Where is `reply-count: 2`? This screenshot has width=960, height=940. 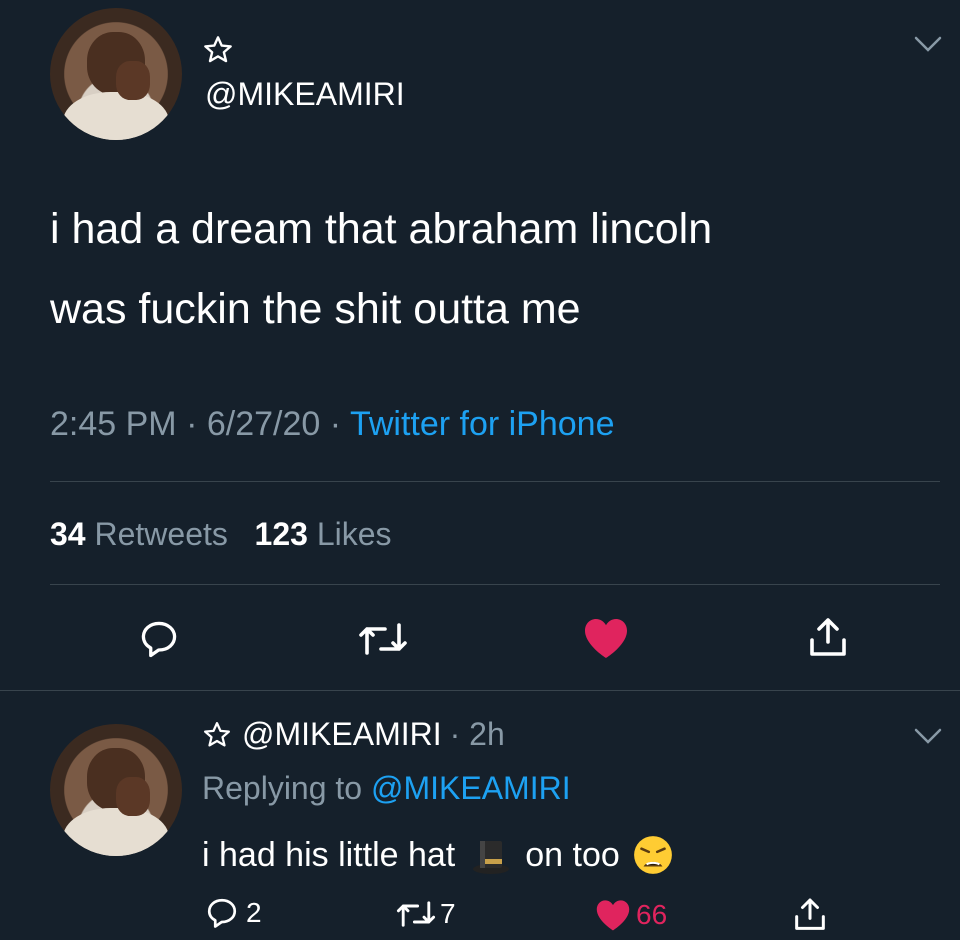 reply-count: 2 is located at coordinates (254, 912).